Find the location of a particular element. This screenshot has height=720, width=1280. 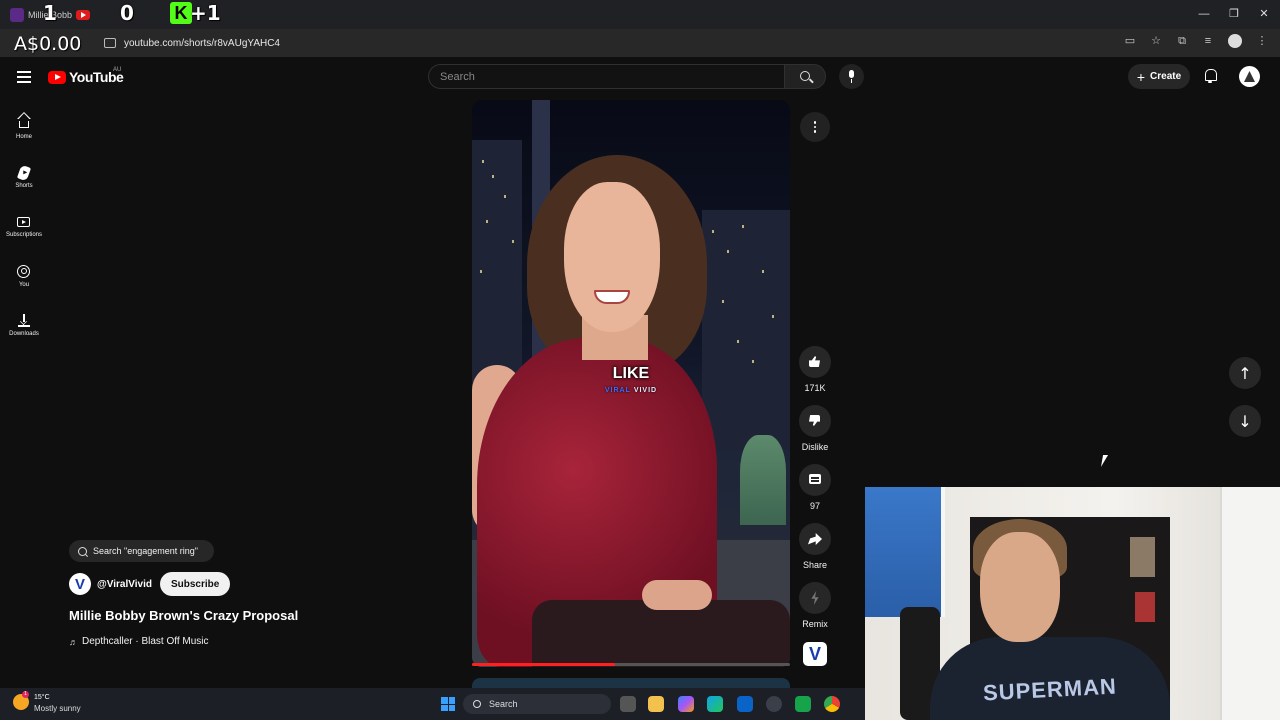

home-icon is located at coordinates (24, 121).